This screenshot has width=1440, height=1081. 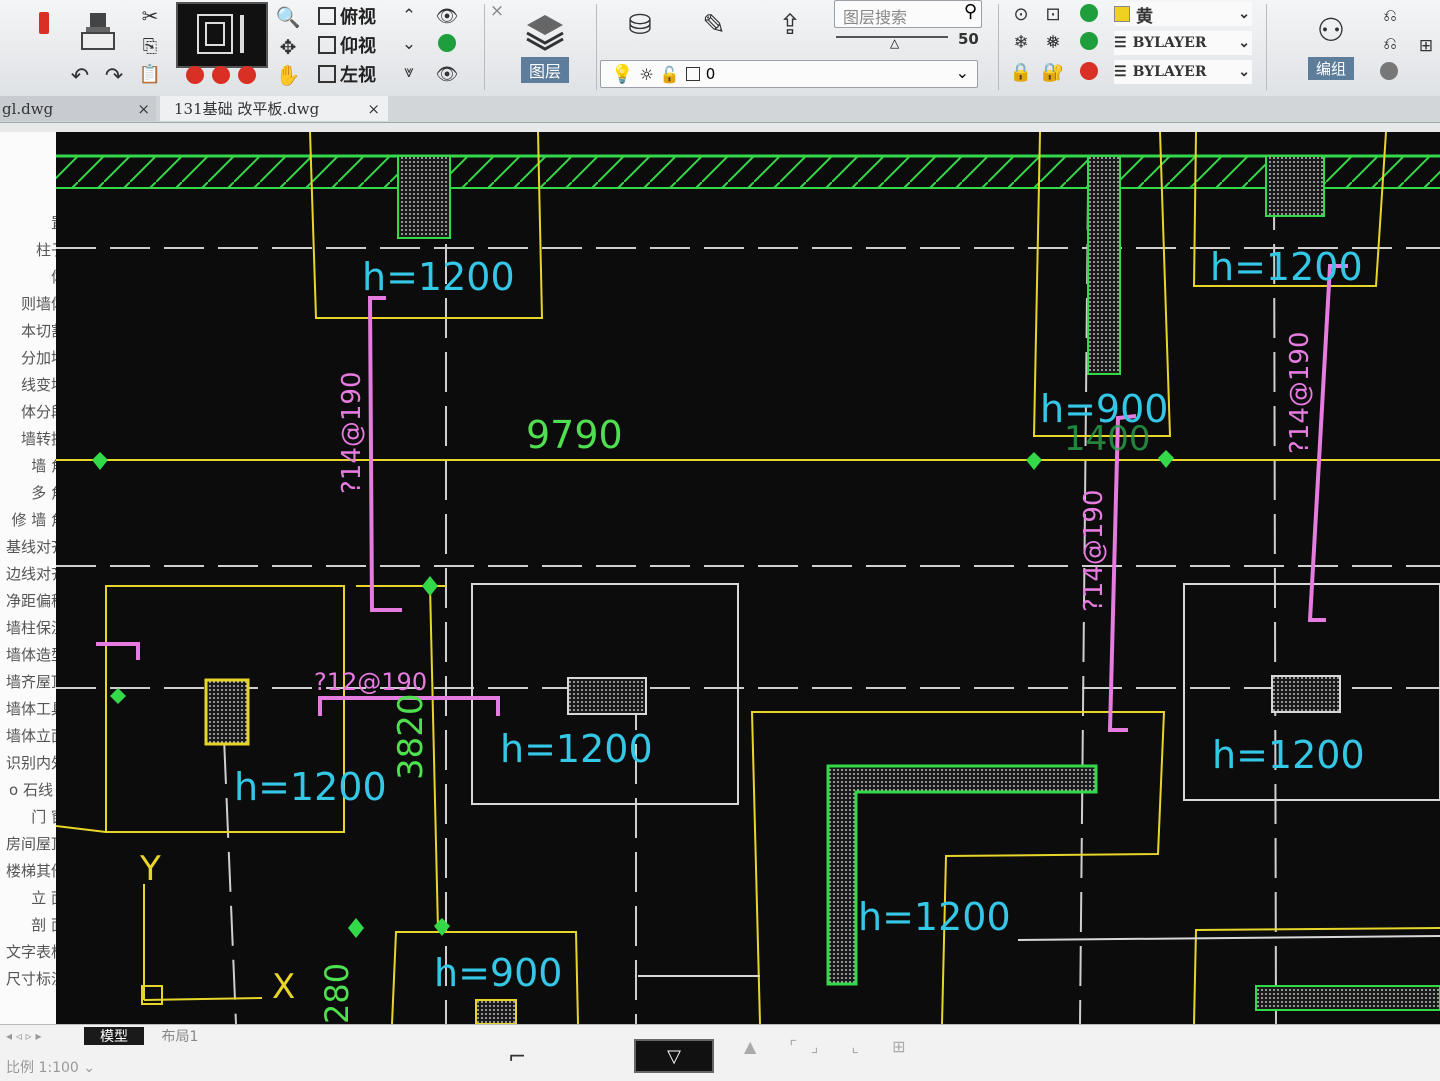 What do you see at coordinates (337, 993) in the screenshot?
I see `dimension-text: 280` at bounding box center [337, 993].